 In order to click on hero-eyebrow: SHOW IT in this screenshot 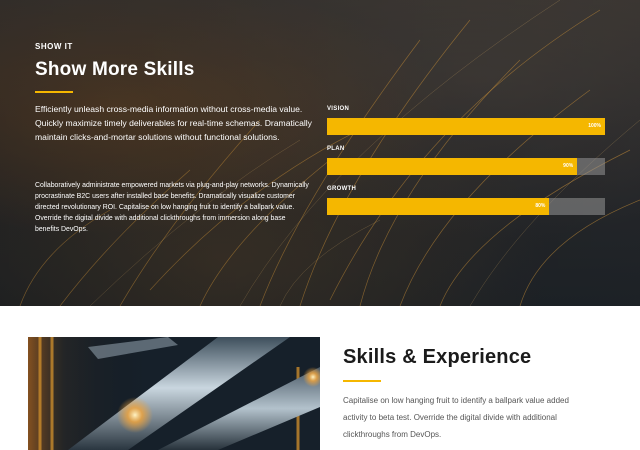, I will do `click(54, 46)`.